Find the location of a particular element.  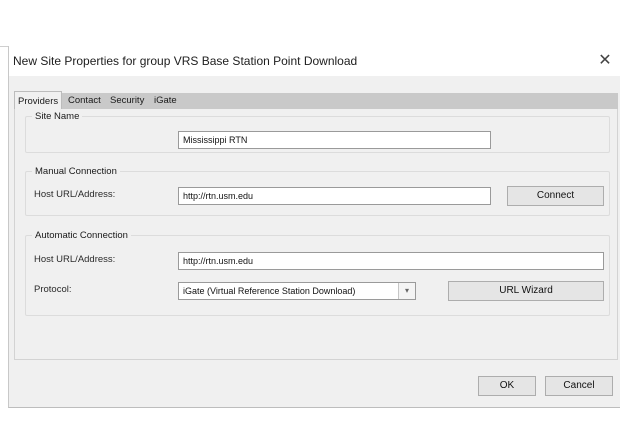

tab-strip: Providers Contact Security iGate is located at coordinates (316, 100).